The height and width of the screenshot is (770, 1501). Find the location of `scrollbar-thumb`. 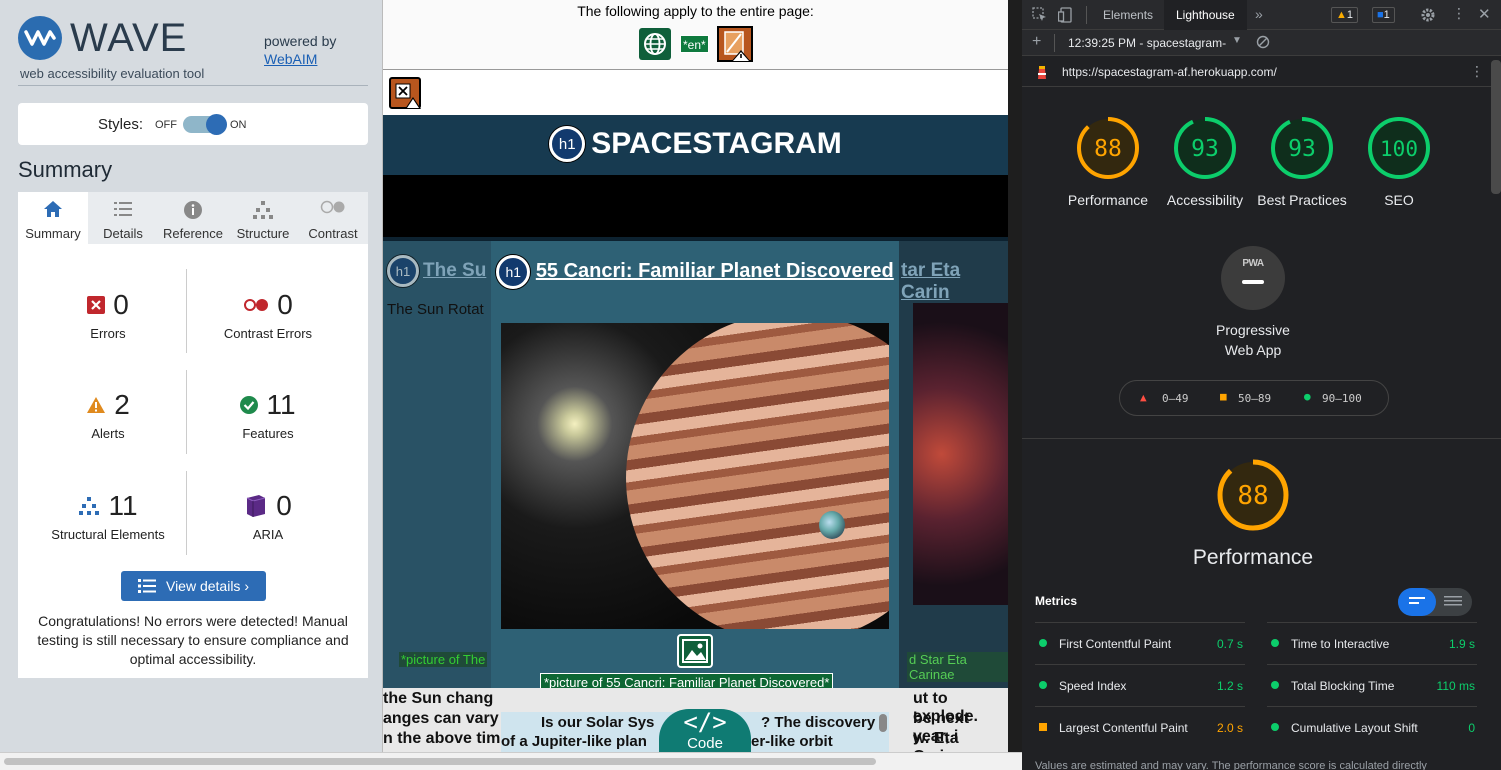

scrollbar-thumb is located at coordinates (440, 761).